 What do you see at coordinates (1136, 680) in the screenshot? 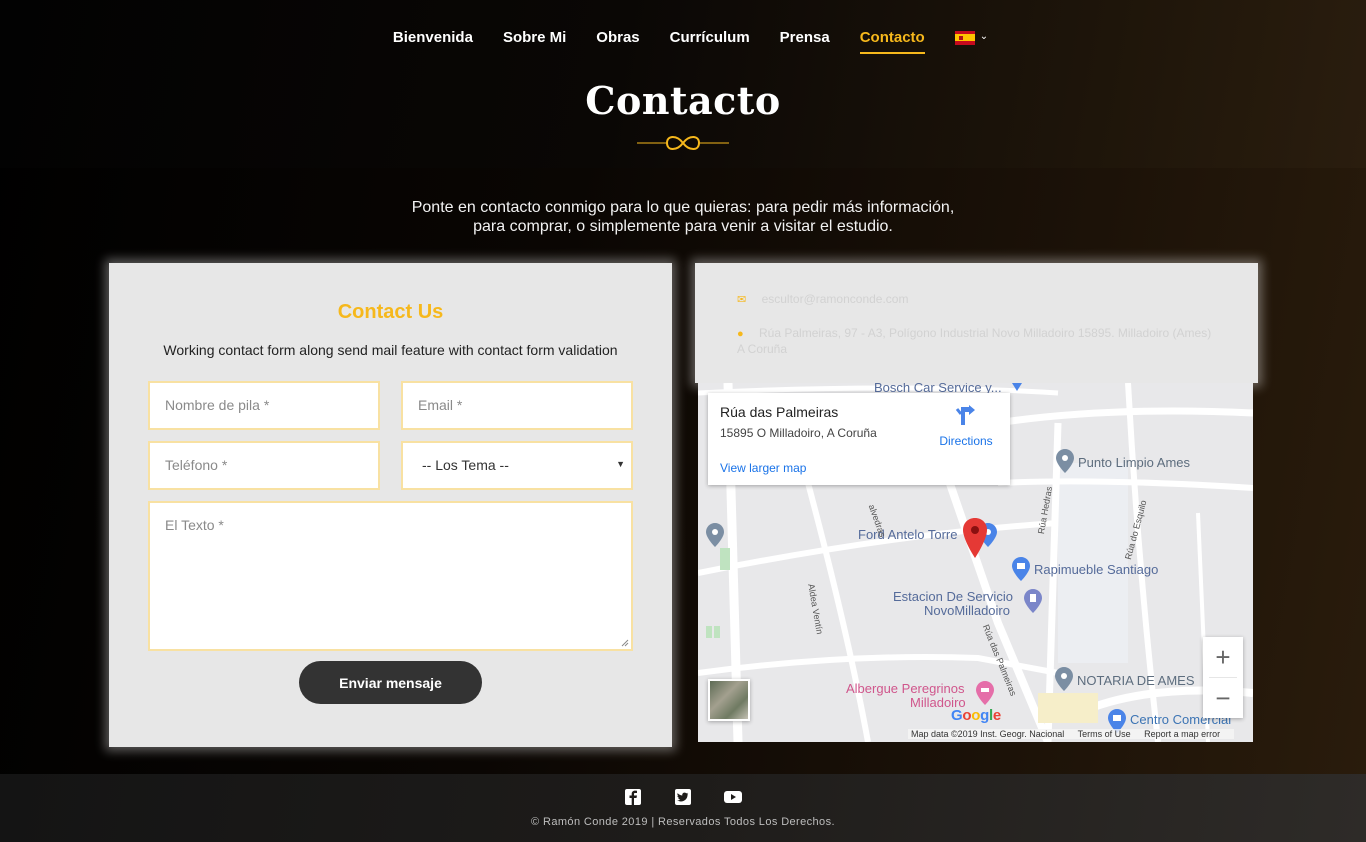
I see `map-place-notaria: NOTARIA DE AMES` at bounding box center [1136, 680].